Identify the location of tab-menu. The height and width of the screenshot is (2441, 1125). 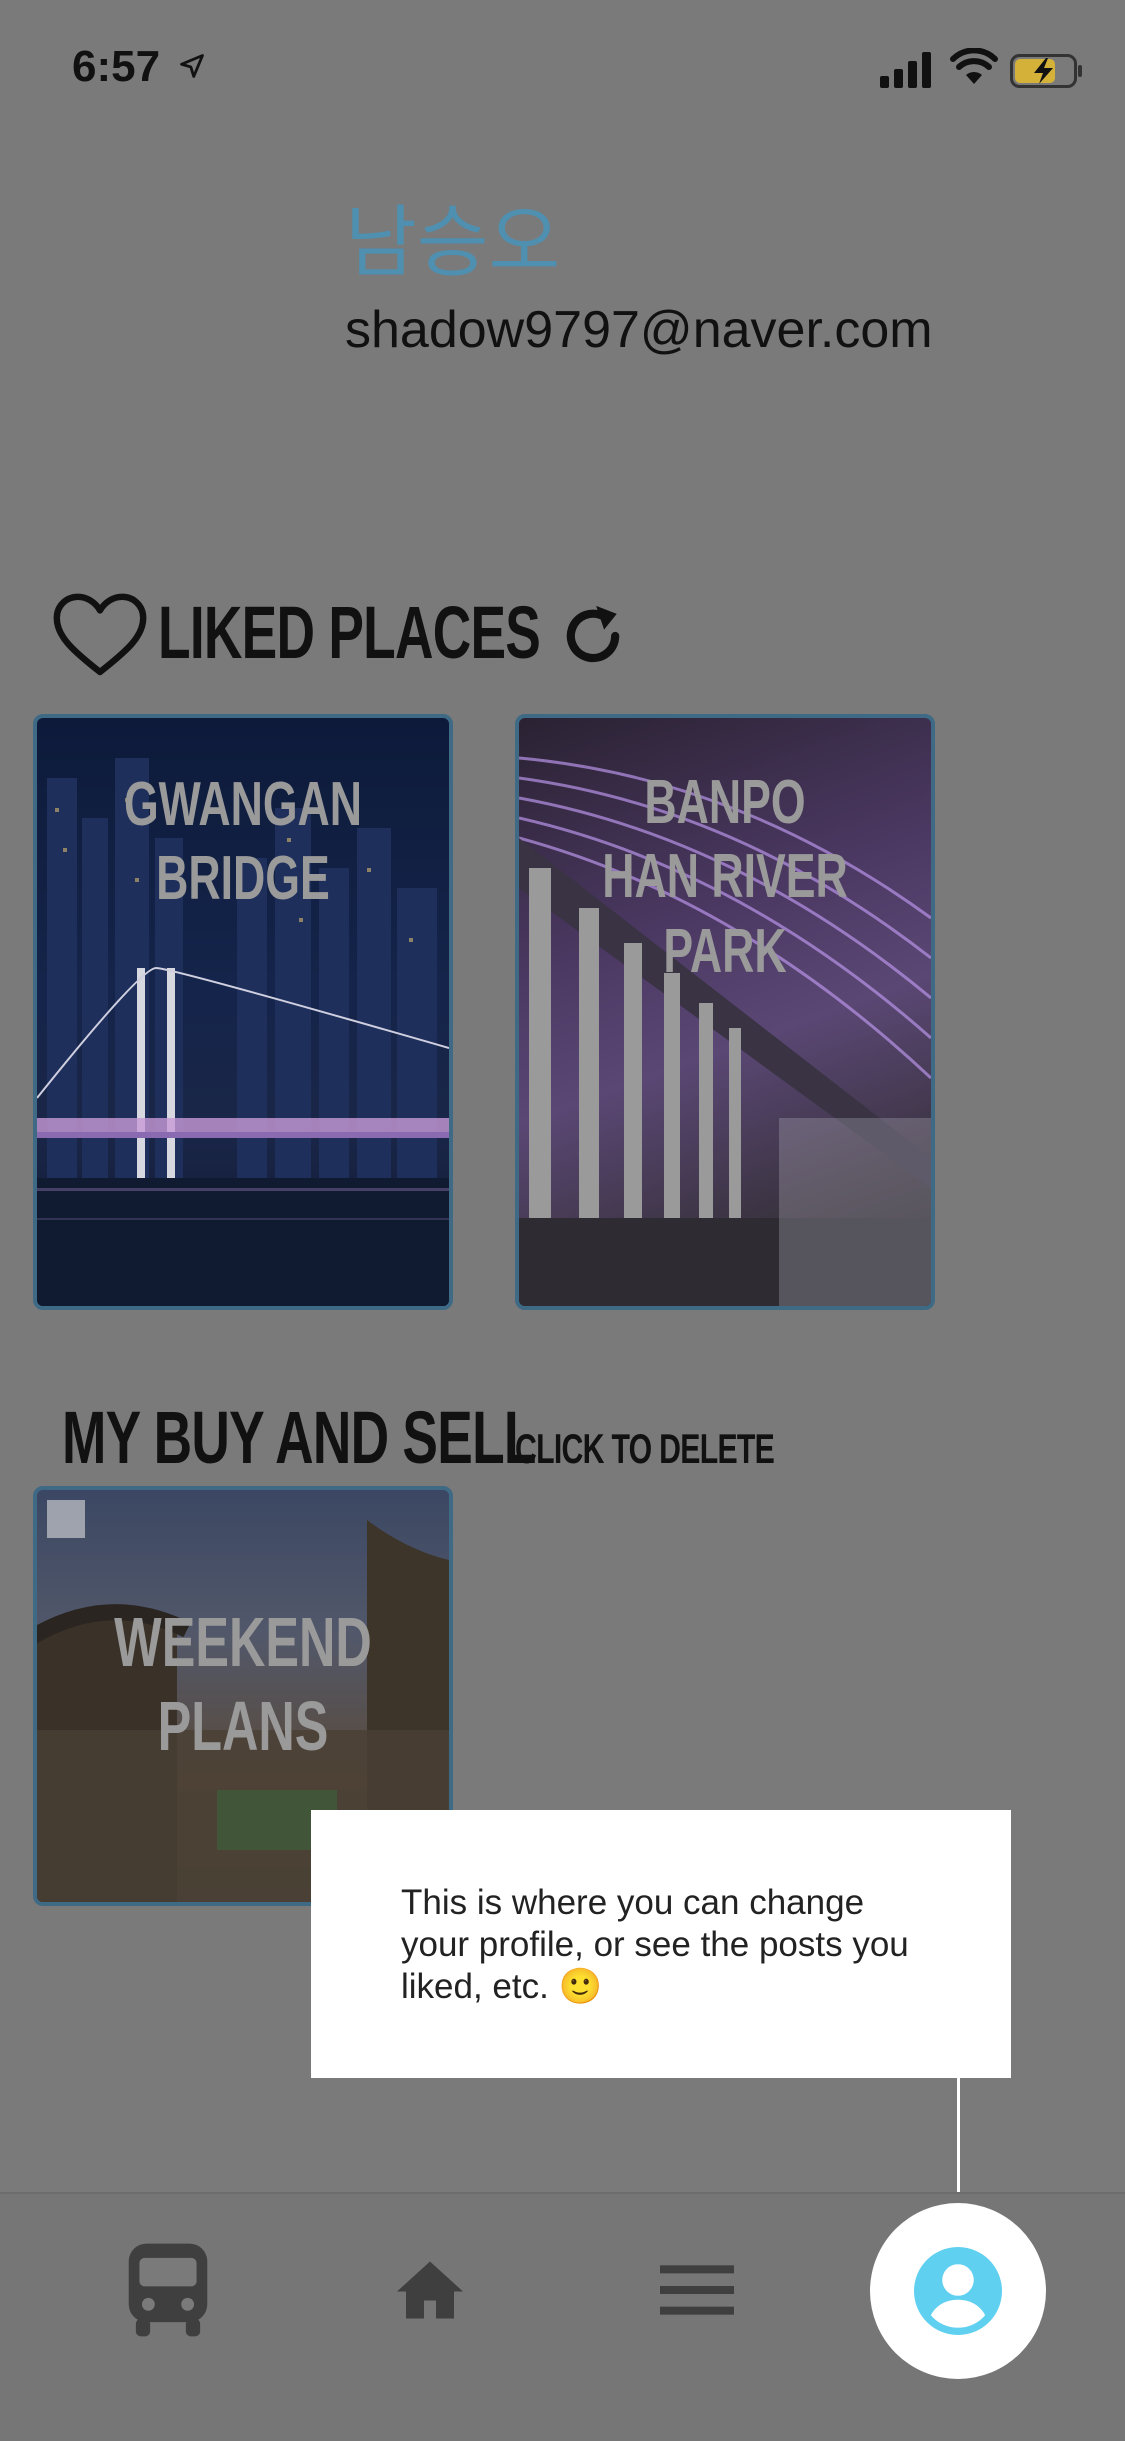
(697, 2290).